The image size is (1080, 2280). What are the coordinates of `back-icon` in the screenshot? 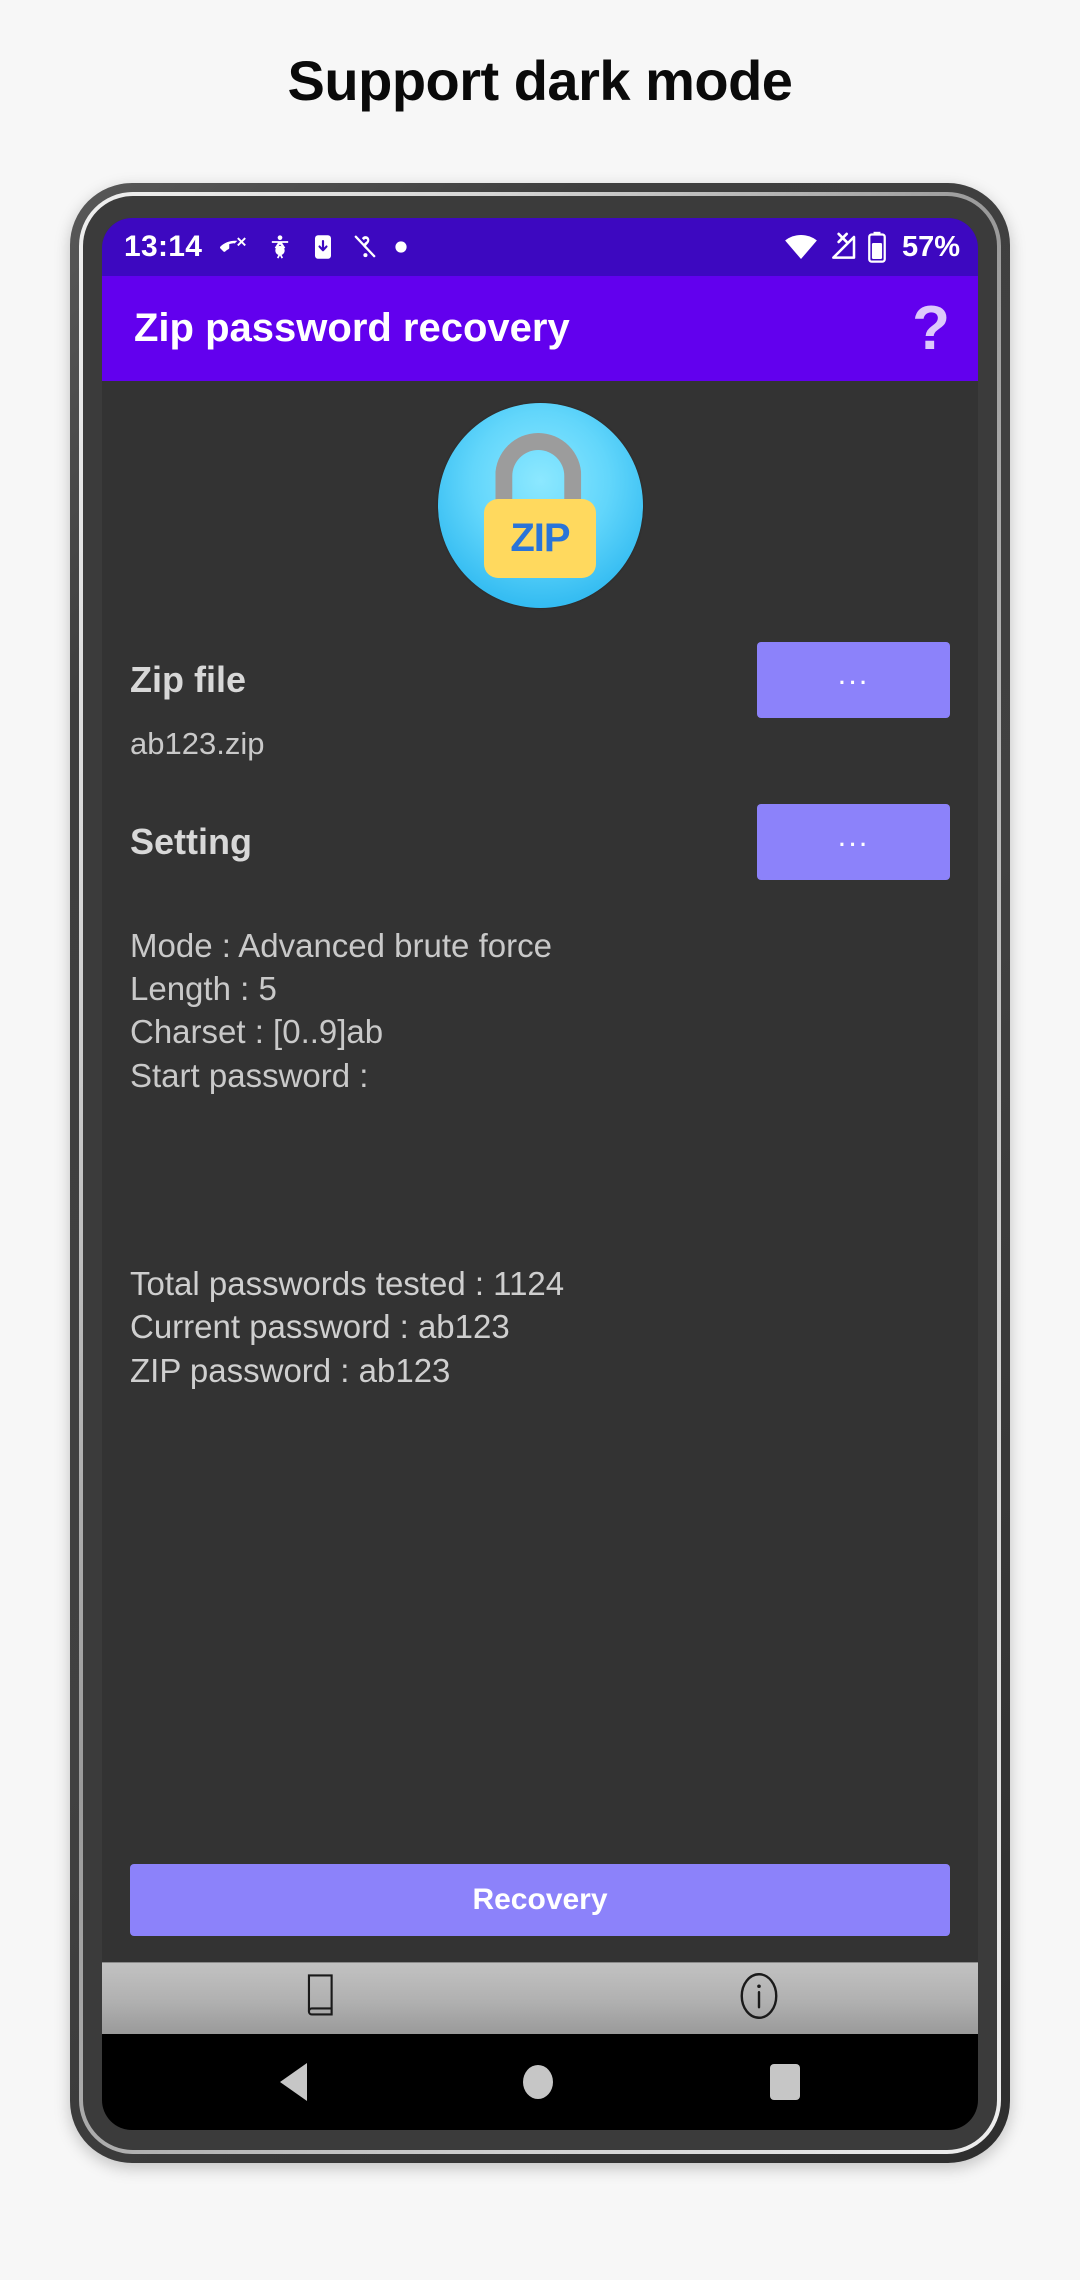 It's located at (294, 2082).